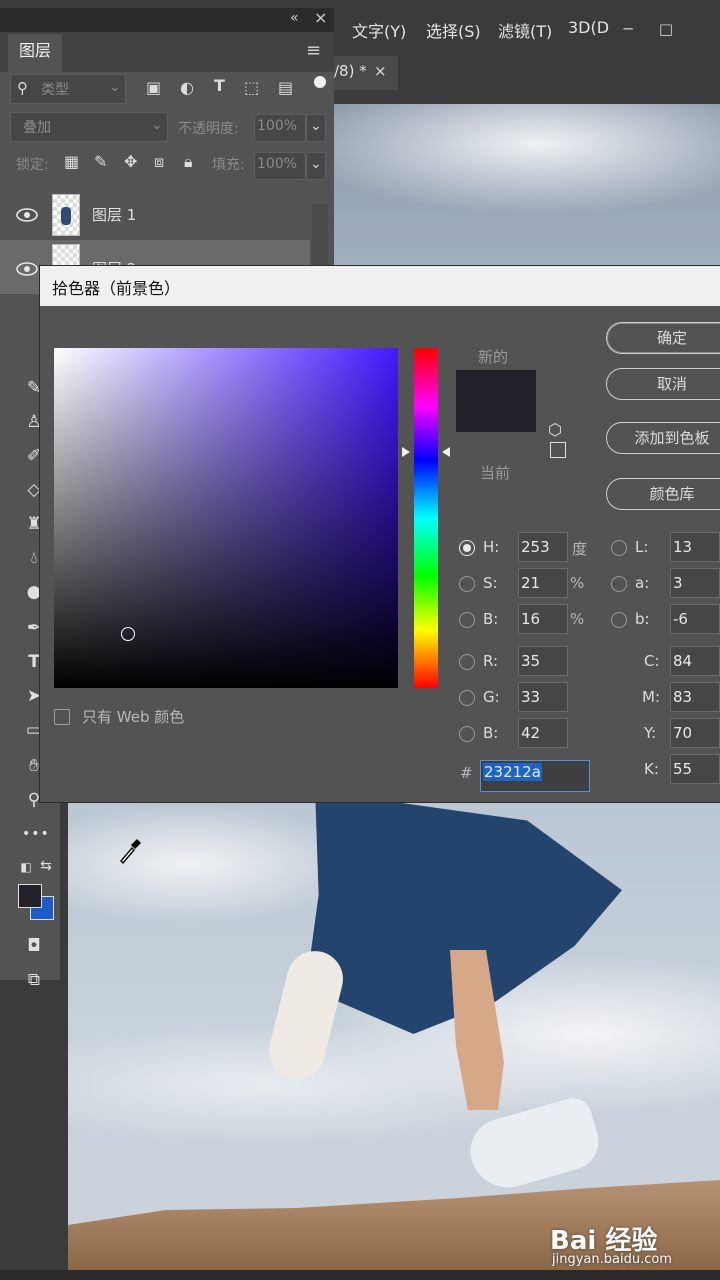  What do you see at coordinates (555, 429) in the screenshot?
I see `out-of-gamut-cube-icon: ⬡` at bounding box center [555, 429].